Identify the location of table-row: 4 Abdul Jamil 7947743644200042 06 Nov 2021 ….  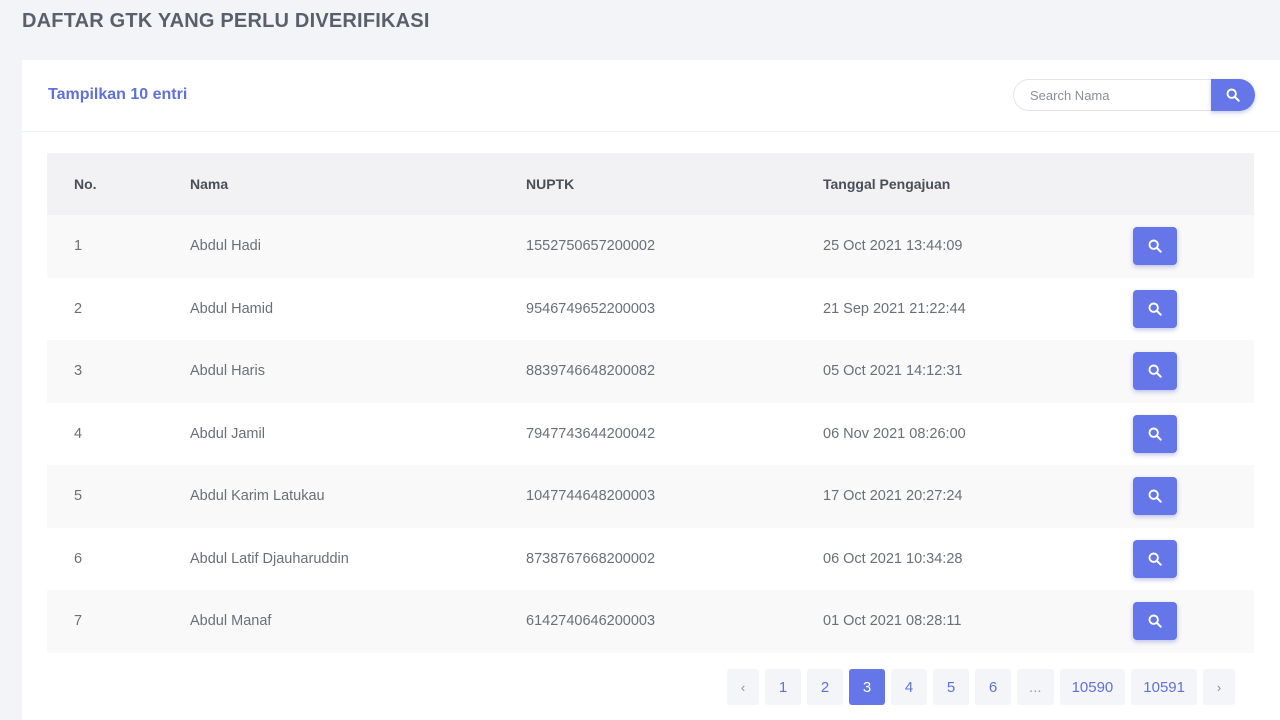
(650, 434).